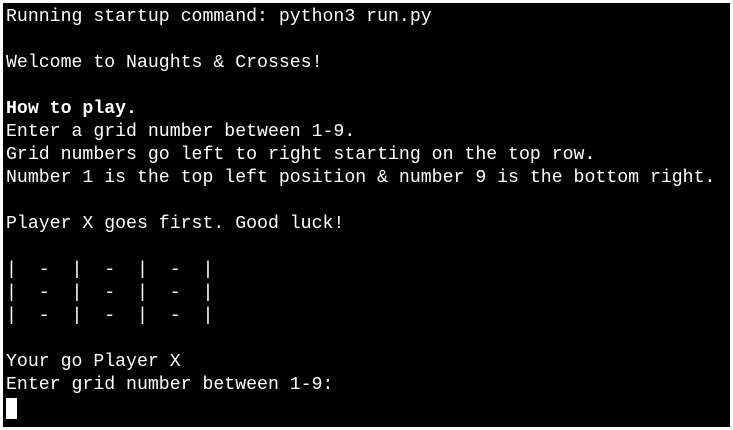  What do you see at coordinates (170, 385) in the screenshot?
I see `input-prompt: Enter grid number between 1-9:` at bounding box center [170, 385].